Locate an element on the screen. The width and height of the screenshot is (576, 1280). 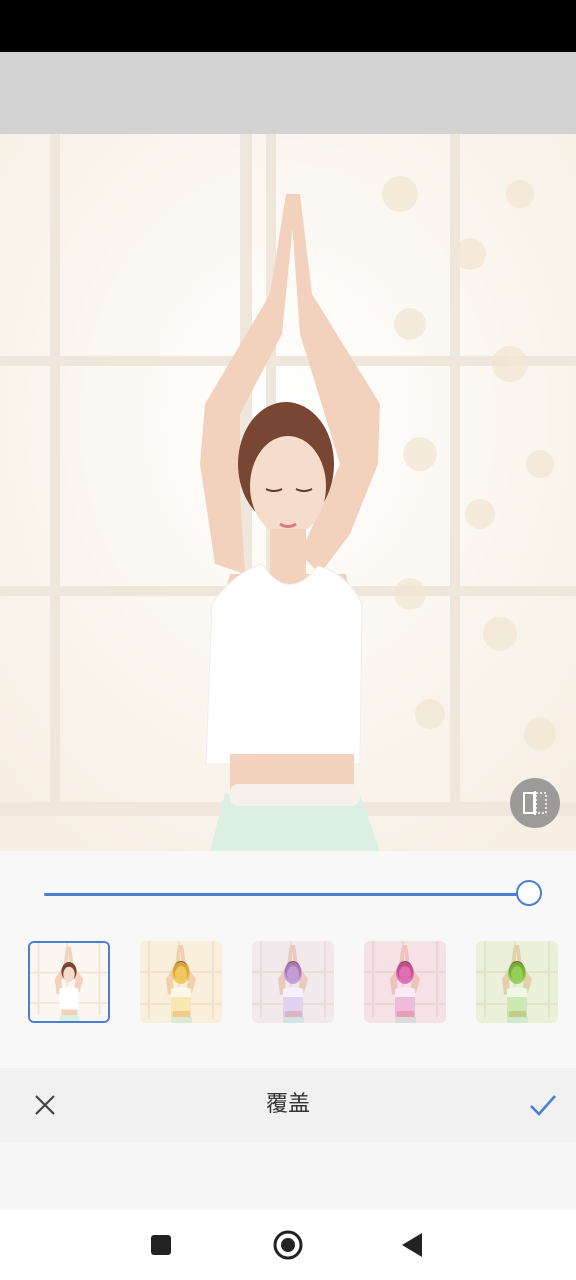
cancel-button is located at coordinates (45, 1105).